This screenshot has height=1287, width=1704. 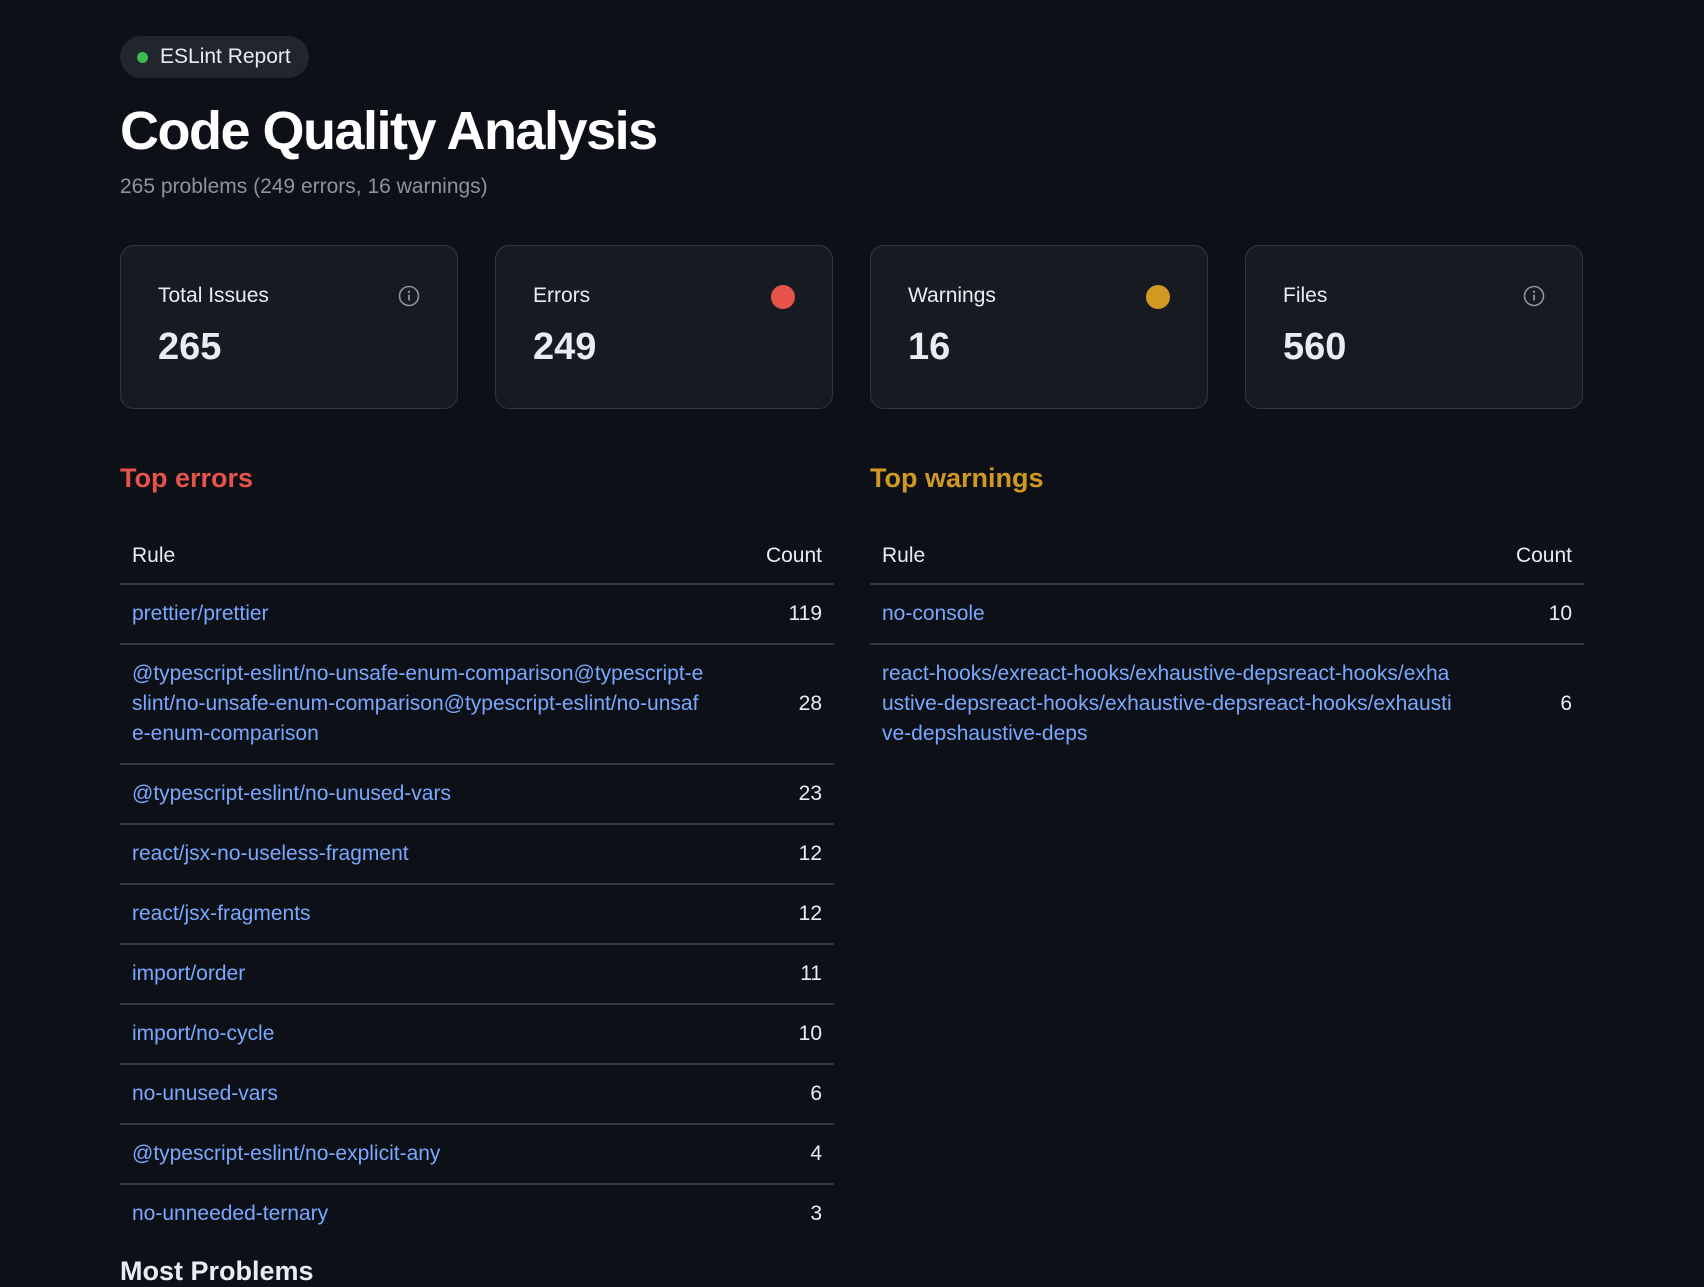 I want to click on page-subtitle: 265 problems (249 errors, 16 warnings), so click(x=304, y=187).